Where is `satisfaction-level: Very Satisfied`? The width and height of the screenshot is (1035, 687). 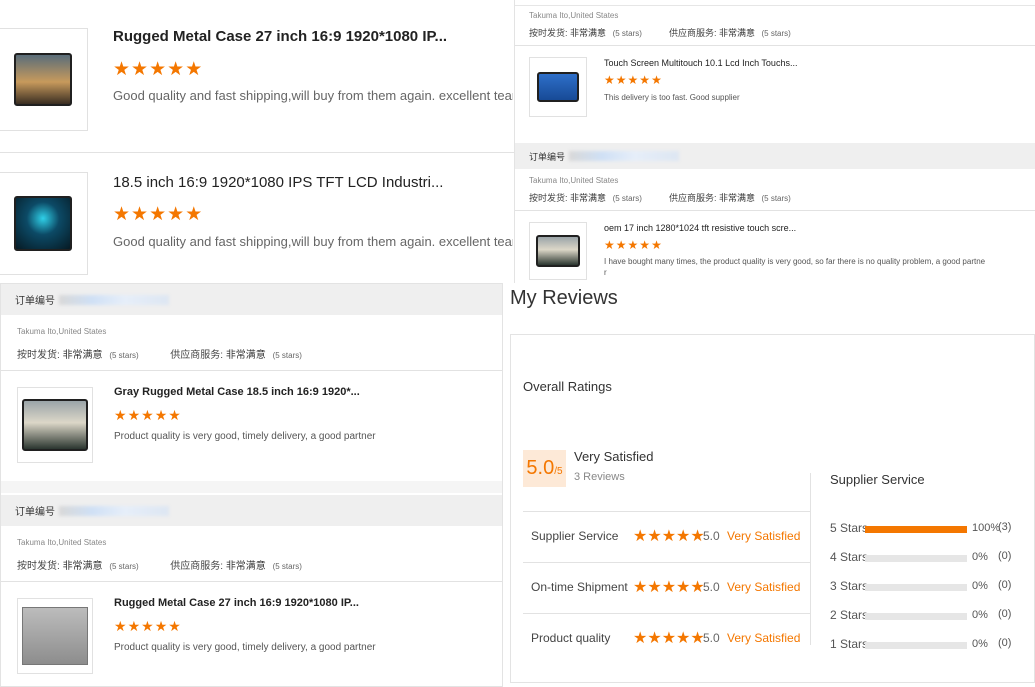
satisfaction-level: Very Satisfied is located at coordinates (614, 456).